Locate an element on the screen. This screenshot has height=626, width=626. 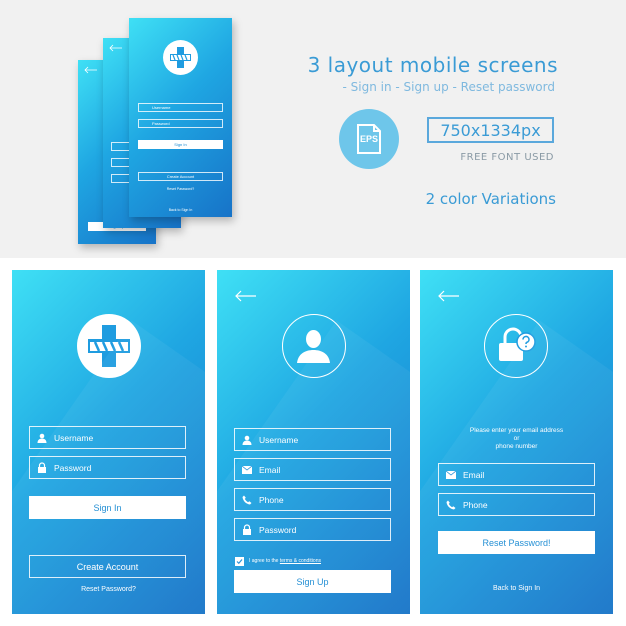
sign-up-button: Sign Up is located at coordinates (312, 581).